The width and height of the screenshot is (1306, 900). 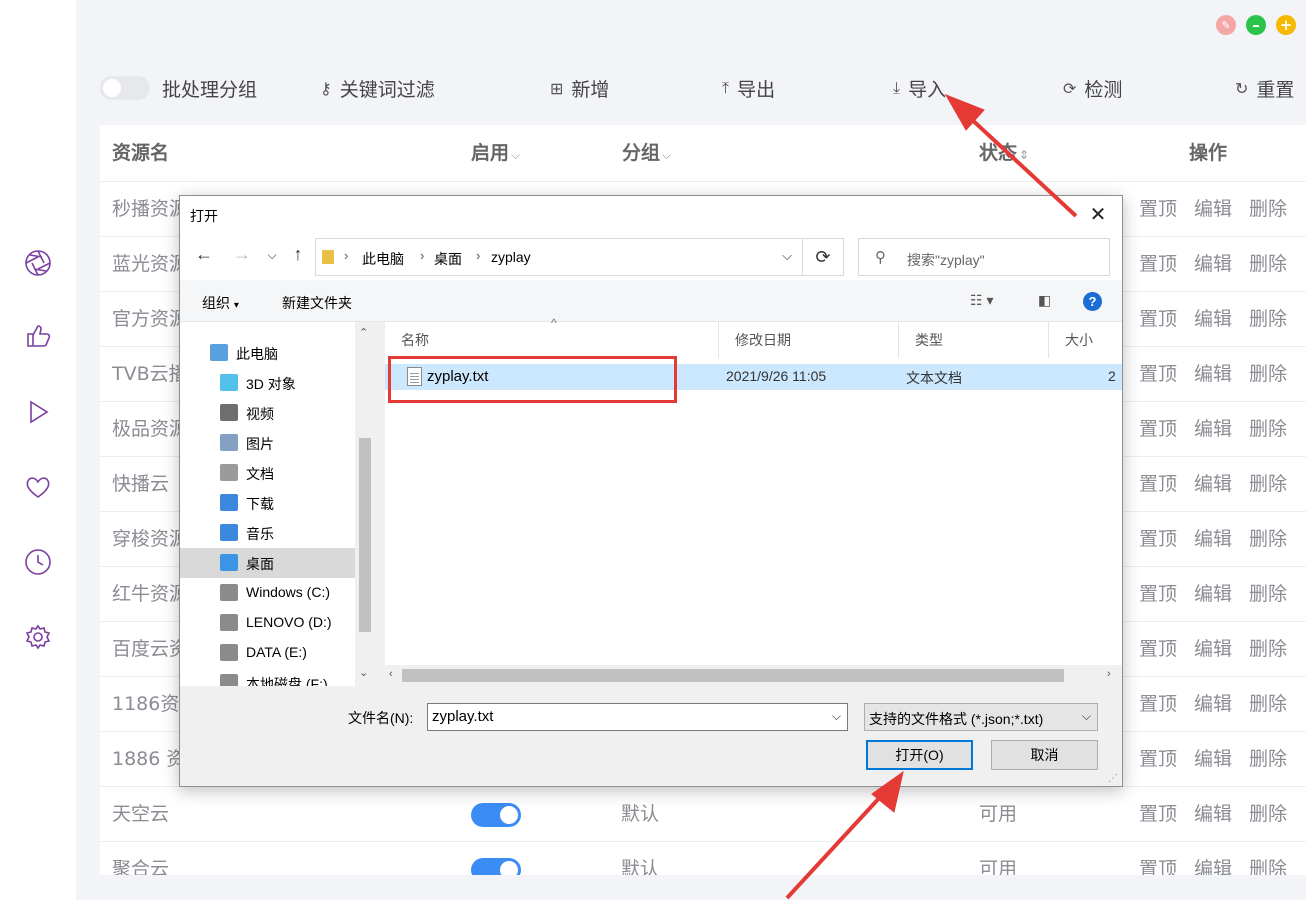 I want to click on filename-input, so click(x=622, y=716).